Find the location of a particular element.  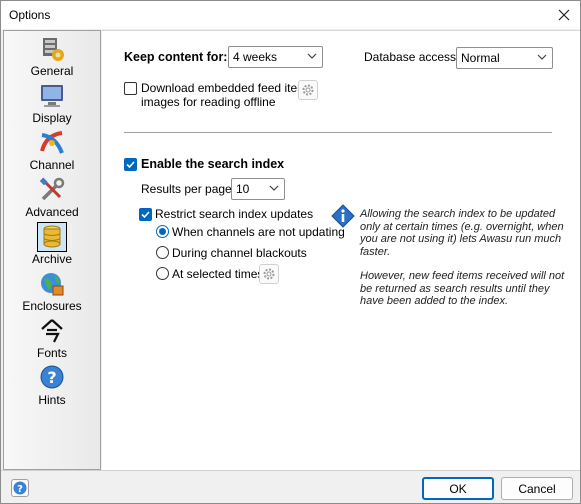

sidebar-item-general: General is located at coordinates (52, 56).